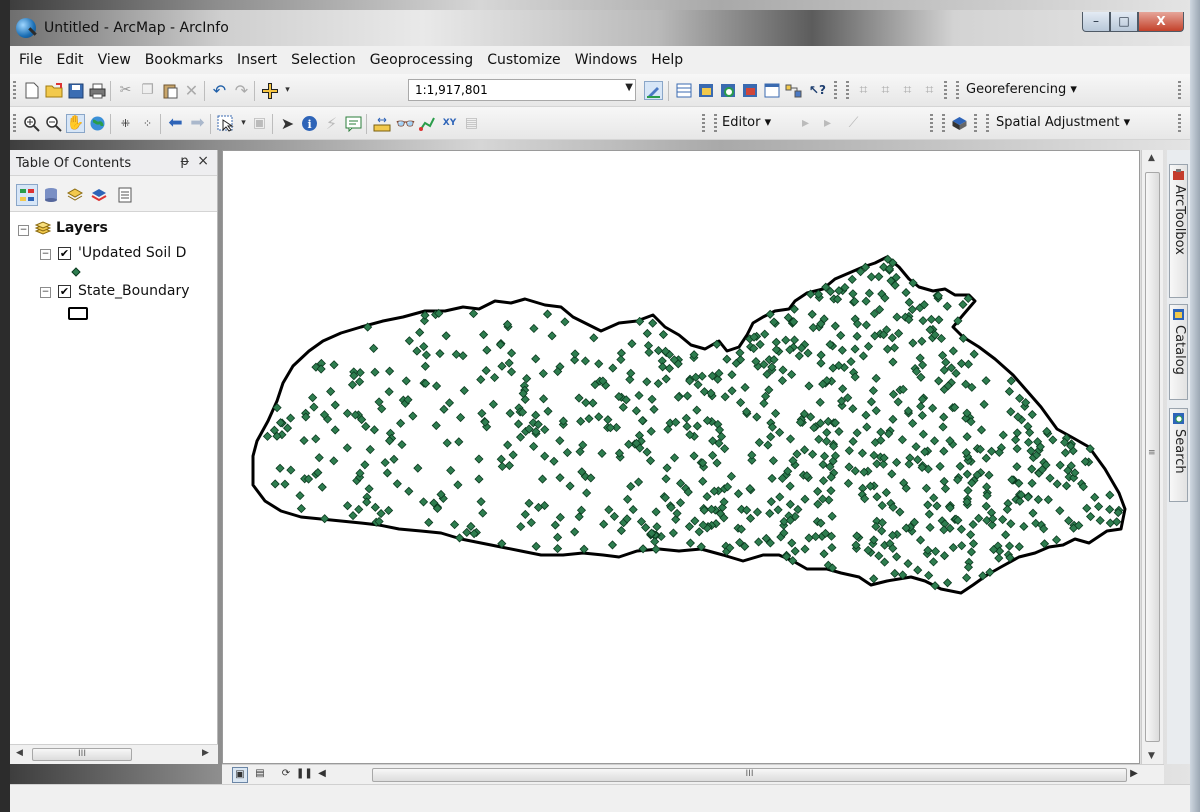 The height and width of the screenshot is (812, 1200). I want to click on menu-customize: Customize, so click(524, 60).